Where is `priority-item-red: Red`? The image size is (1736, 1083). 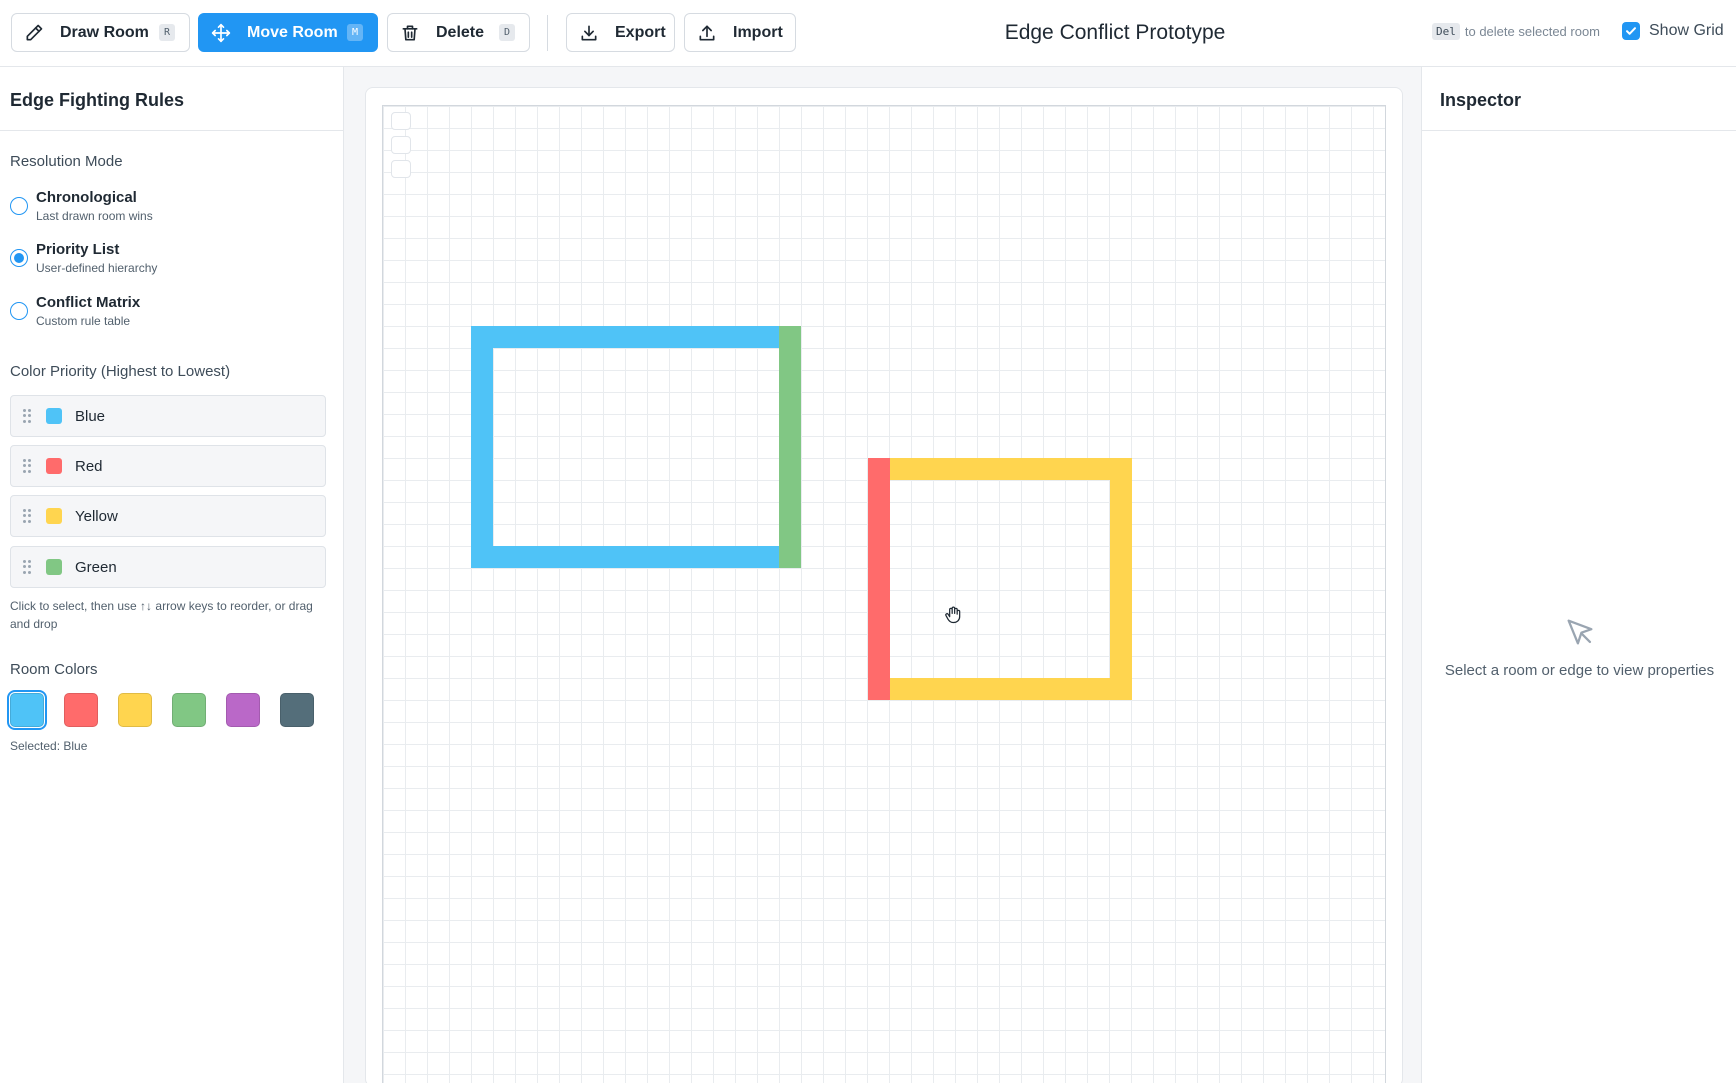
priority-item-red: Red is located at coordinates (168, 466).